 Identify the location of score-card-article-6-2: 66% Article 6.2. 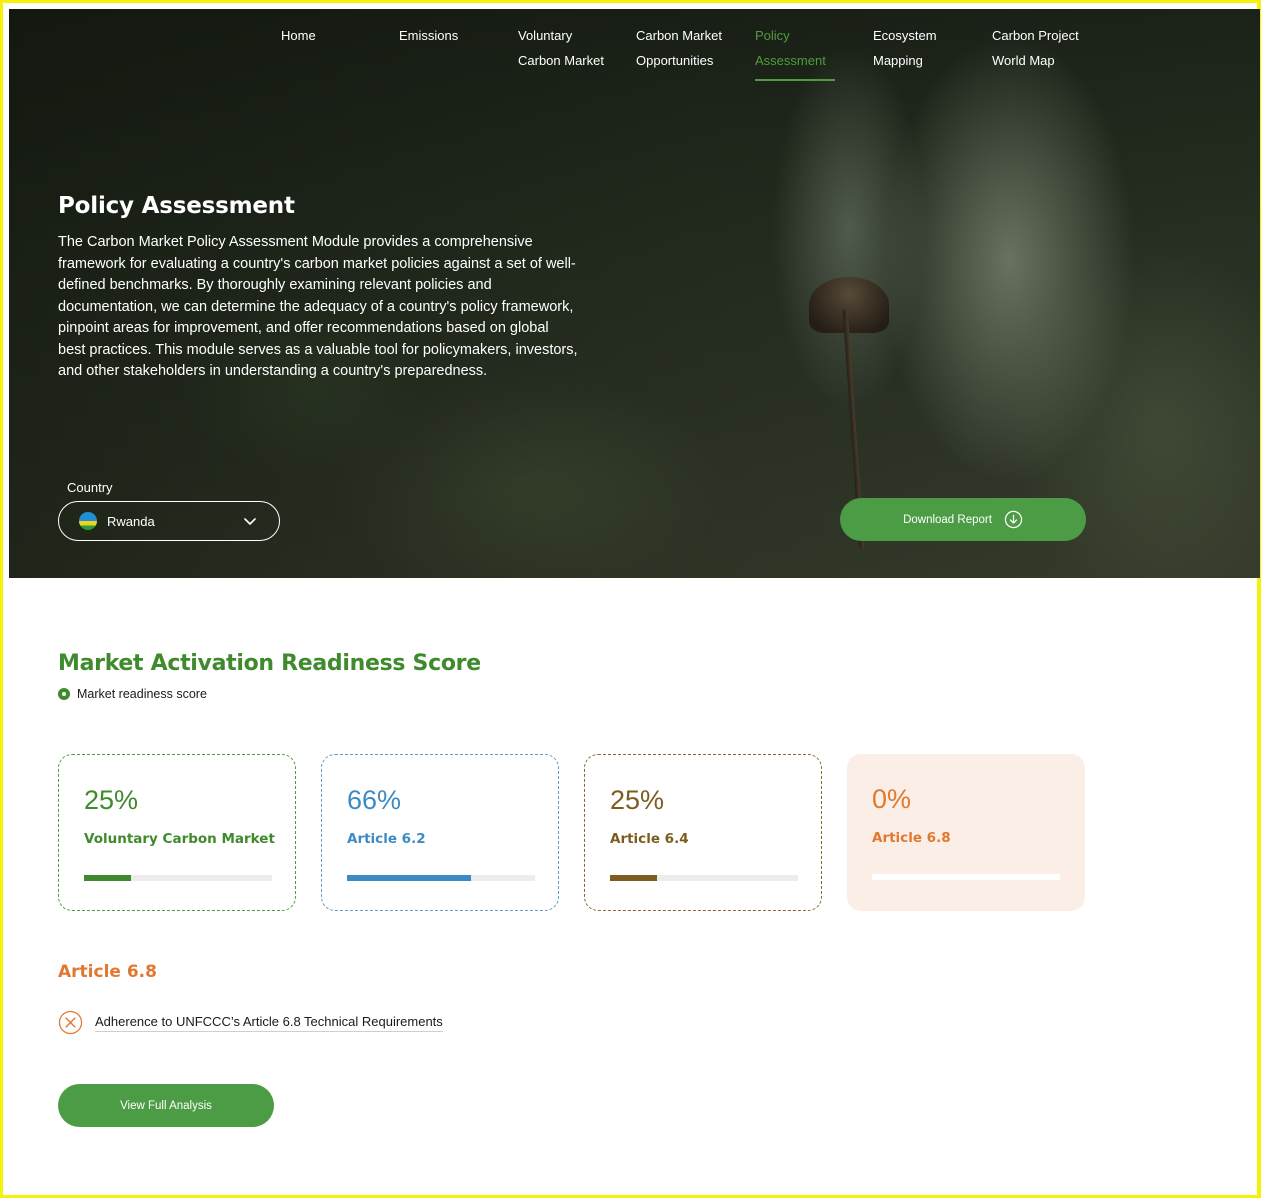
(440, 832).